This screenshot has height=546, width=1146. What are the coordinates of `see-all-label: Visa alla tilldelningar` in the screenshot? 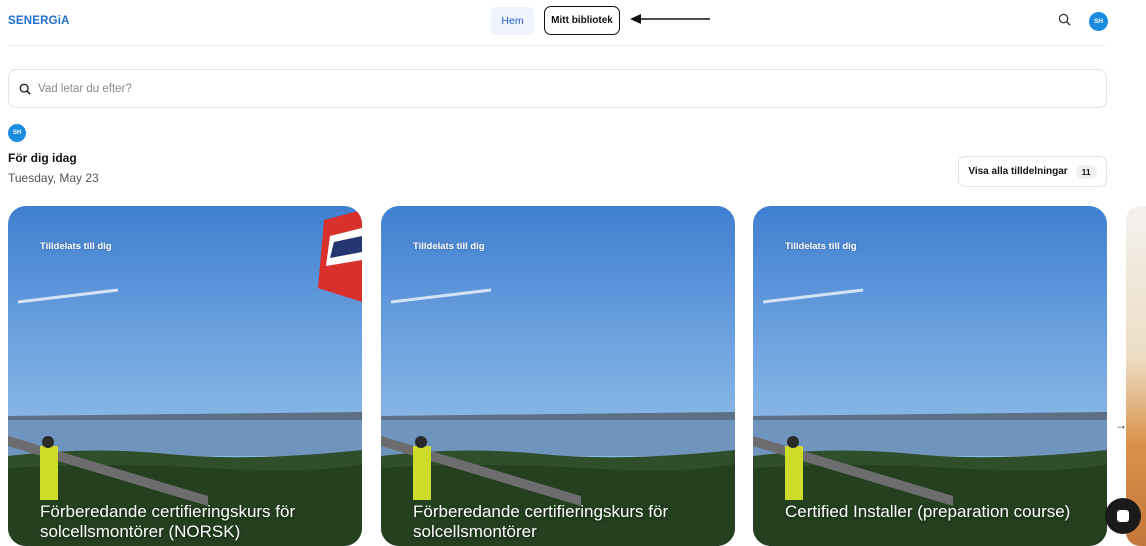 It's located at (1018, 171).